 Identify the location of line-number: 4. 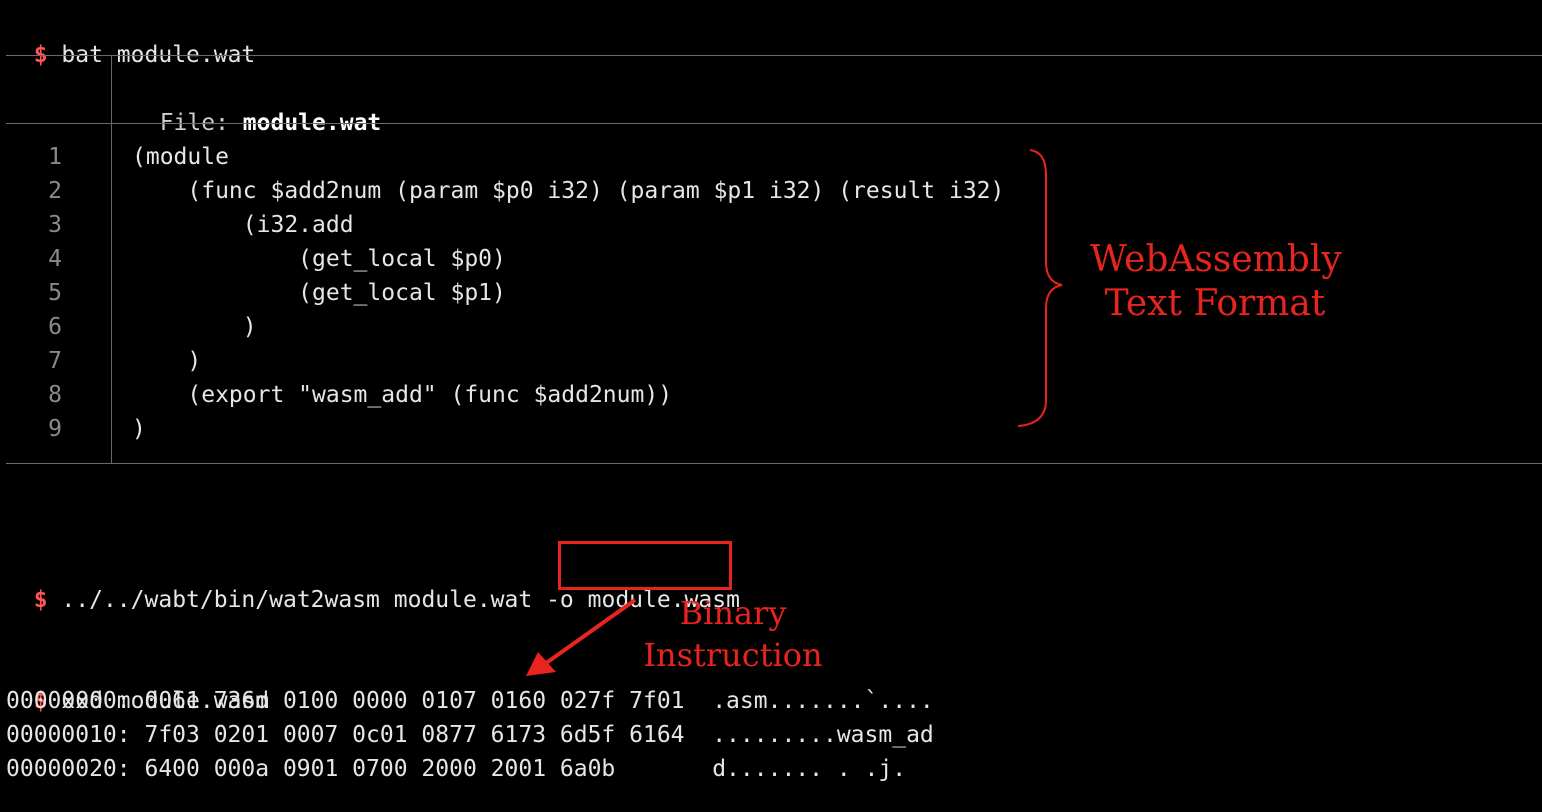
(55, 259).